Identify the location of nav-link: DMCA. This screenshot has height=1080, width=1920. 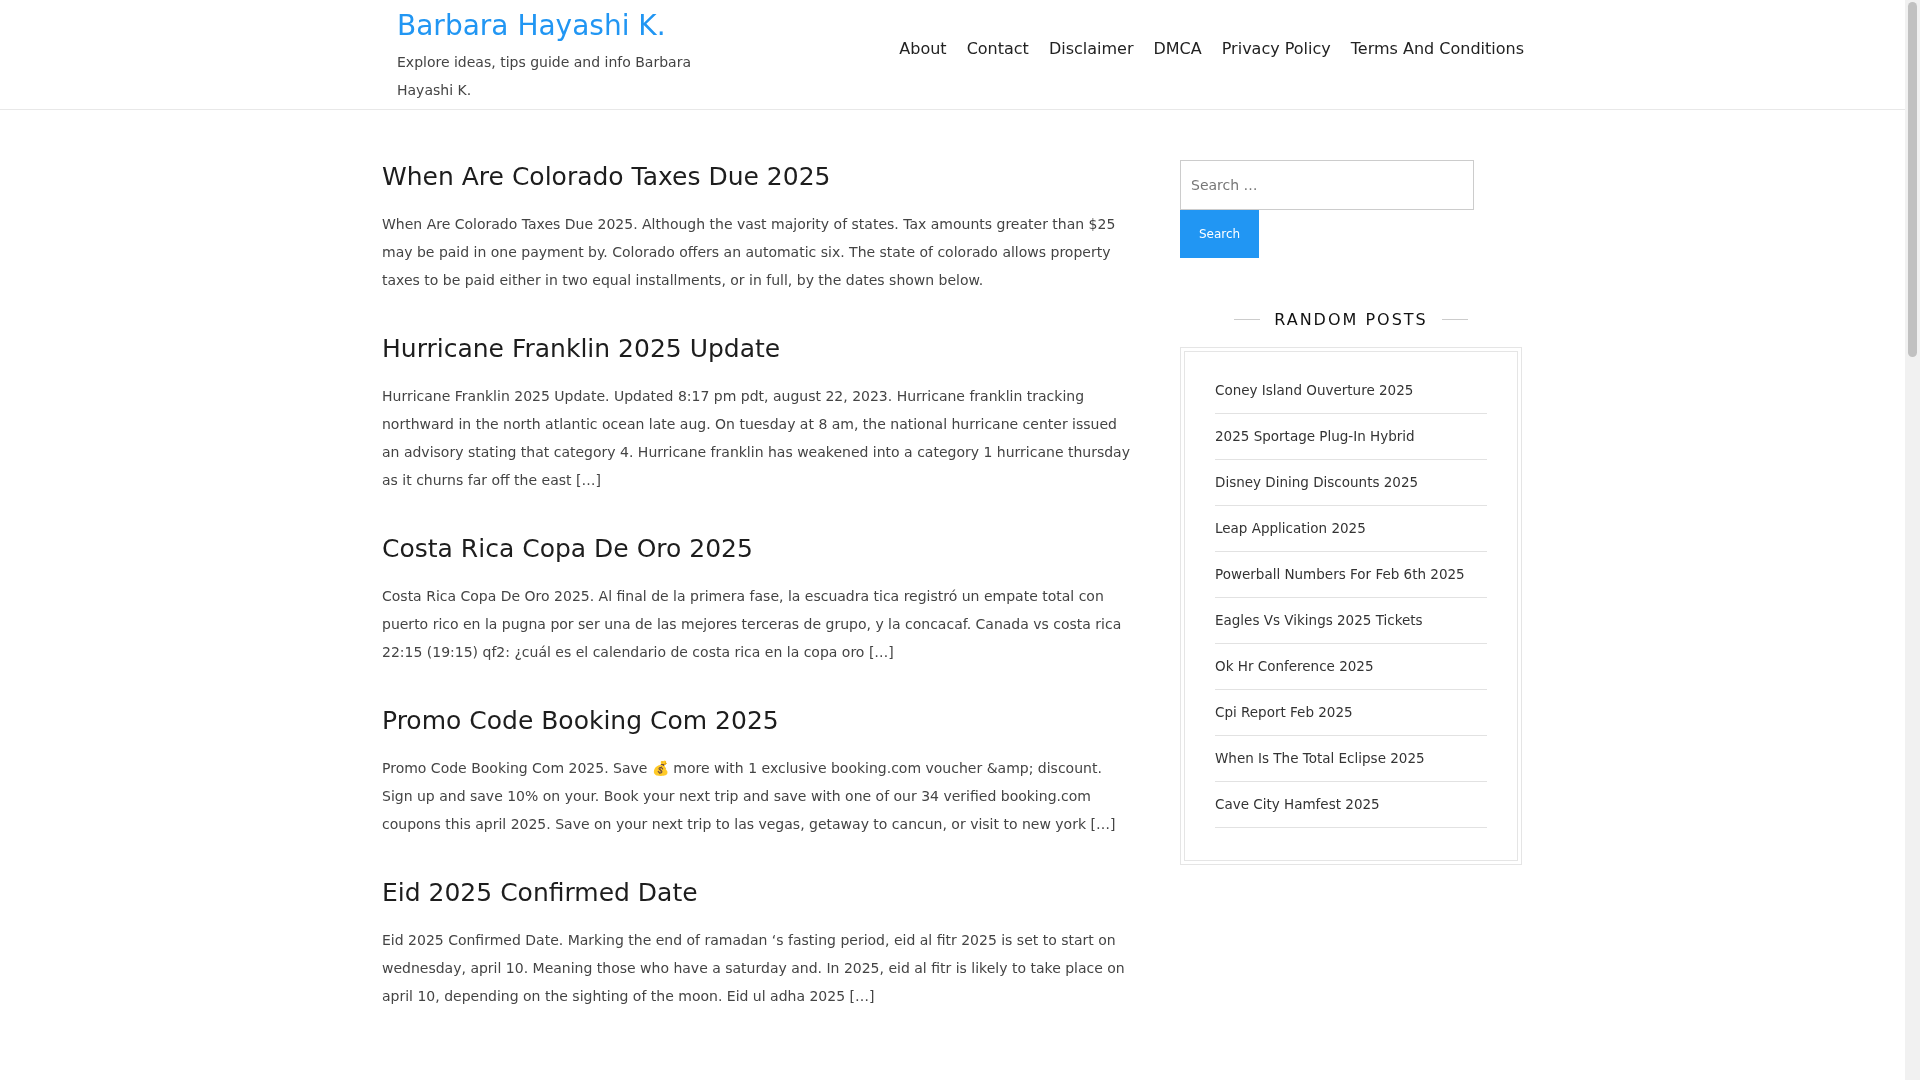
(1177, 49).